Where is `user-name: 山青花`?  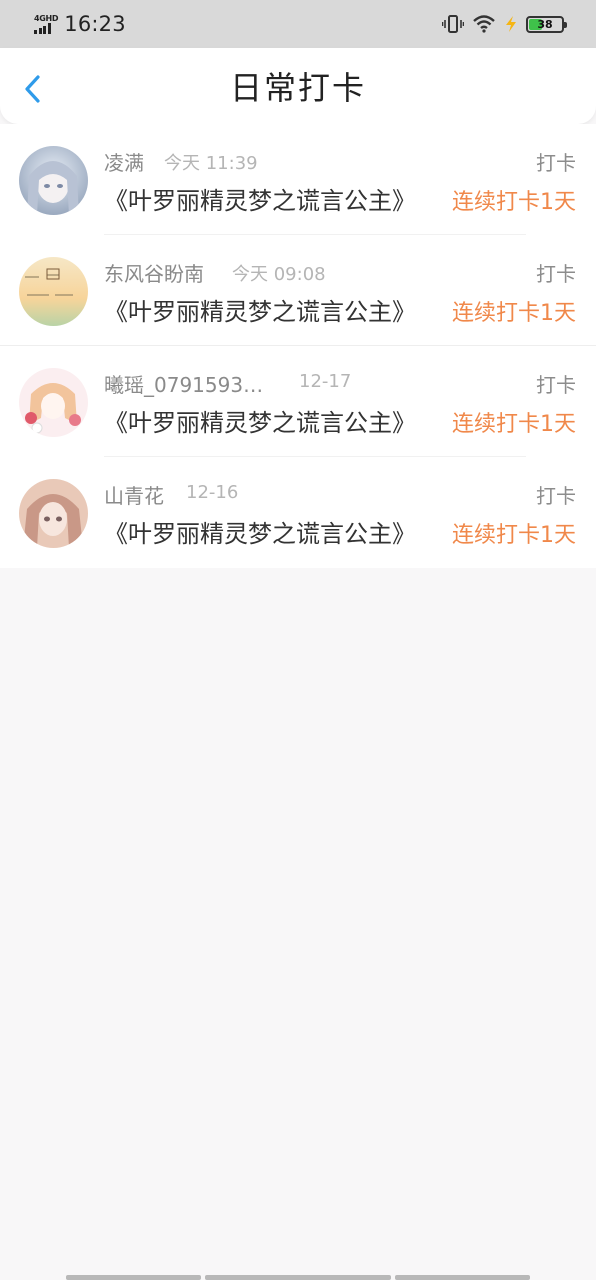
user-name: 山青花 is located at coordinates (134, 494).